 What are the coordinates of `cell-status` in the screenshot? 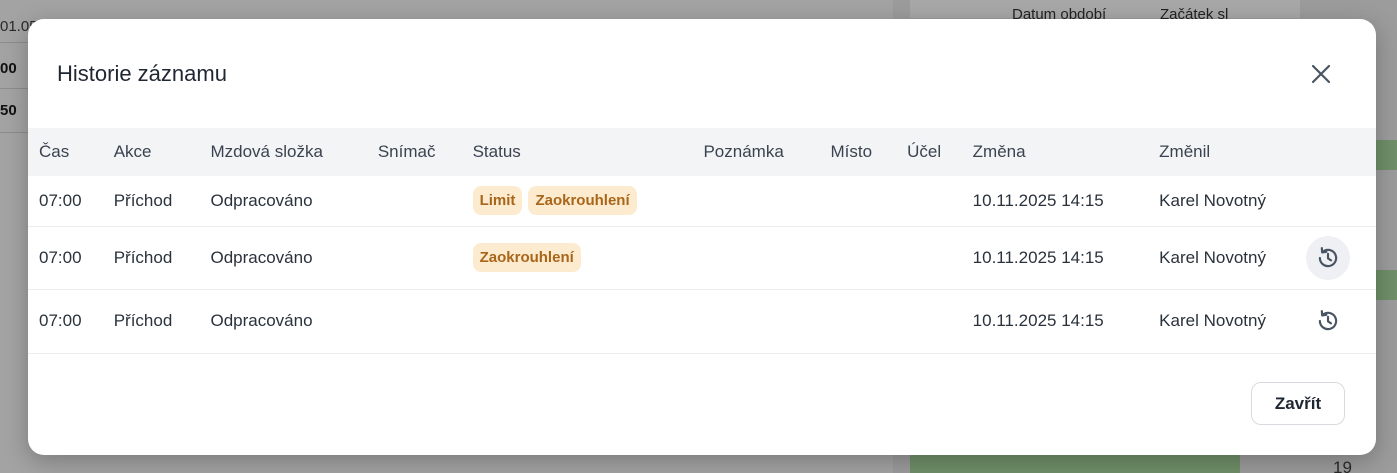 It's located at (588, 321).